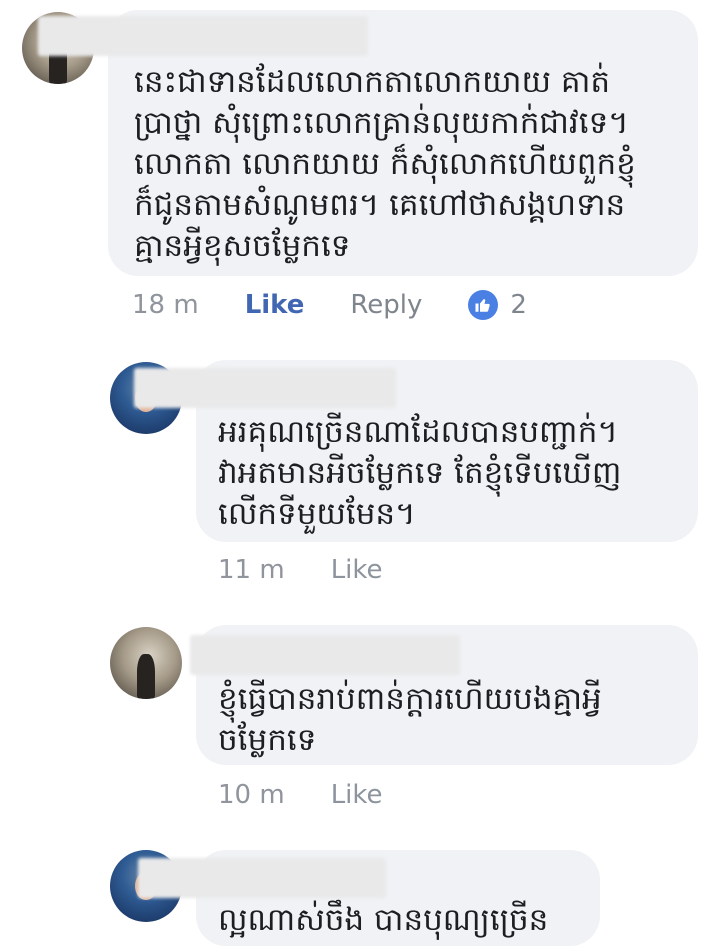  What do you see at coordinates (518, 305) in the screenshot?
I see `reaction-count: 2` at bounding box center [518, 305].